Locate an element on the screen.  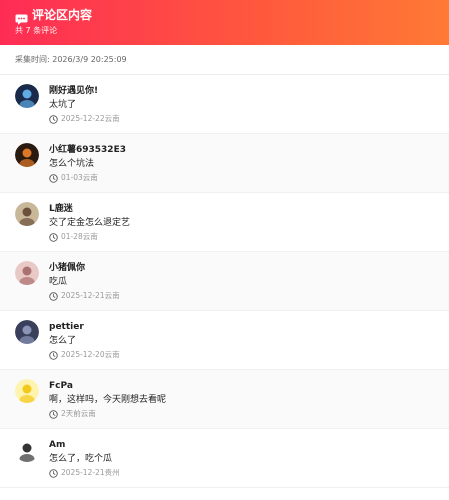
comment-item: pettier 怎么了 2025-12-20云南 is located at coordinates (224, 340).